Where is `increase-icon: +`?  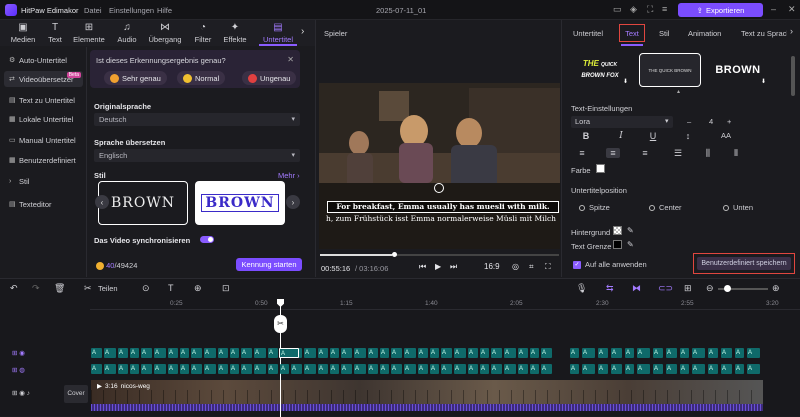 increase-icon: + is located at coordinates (729, 122).